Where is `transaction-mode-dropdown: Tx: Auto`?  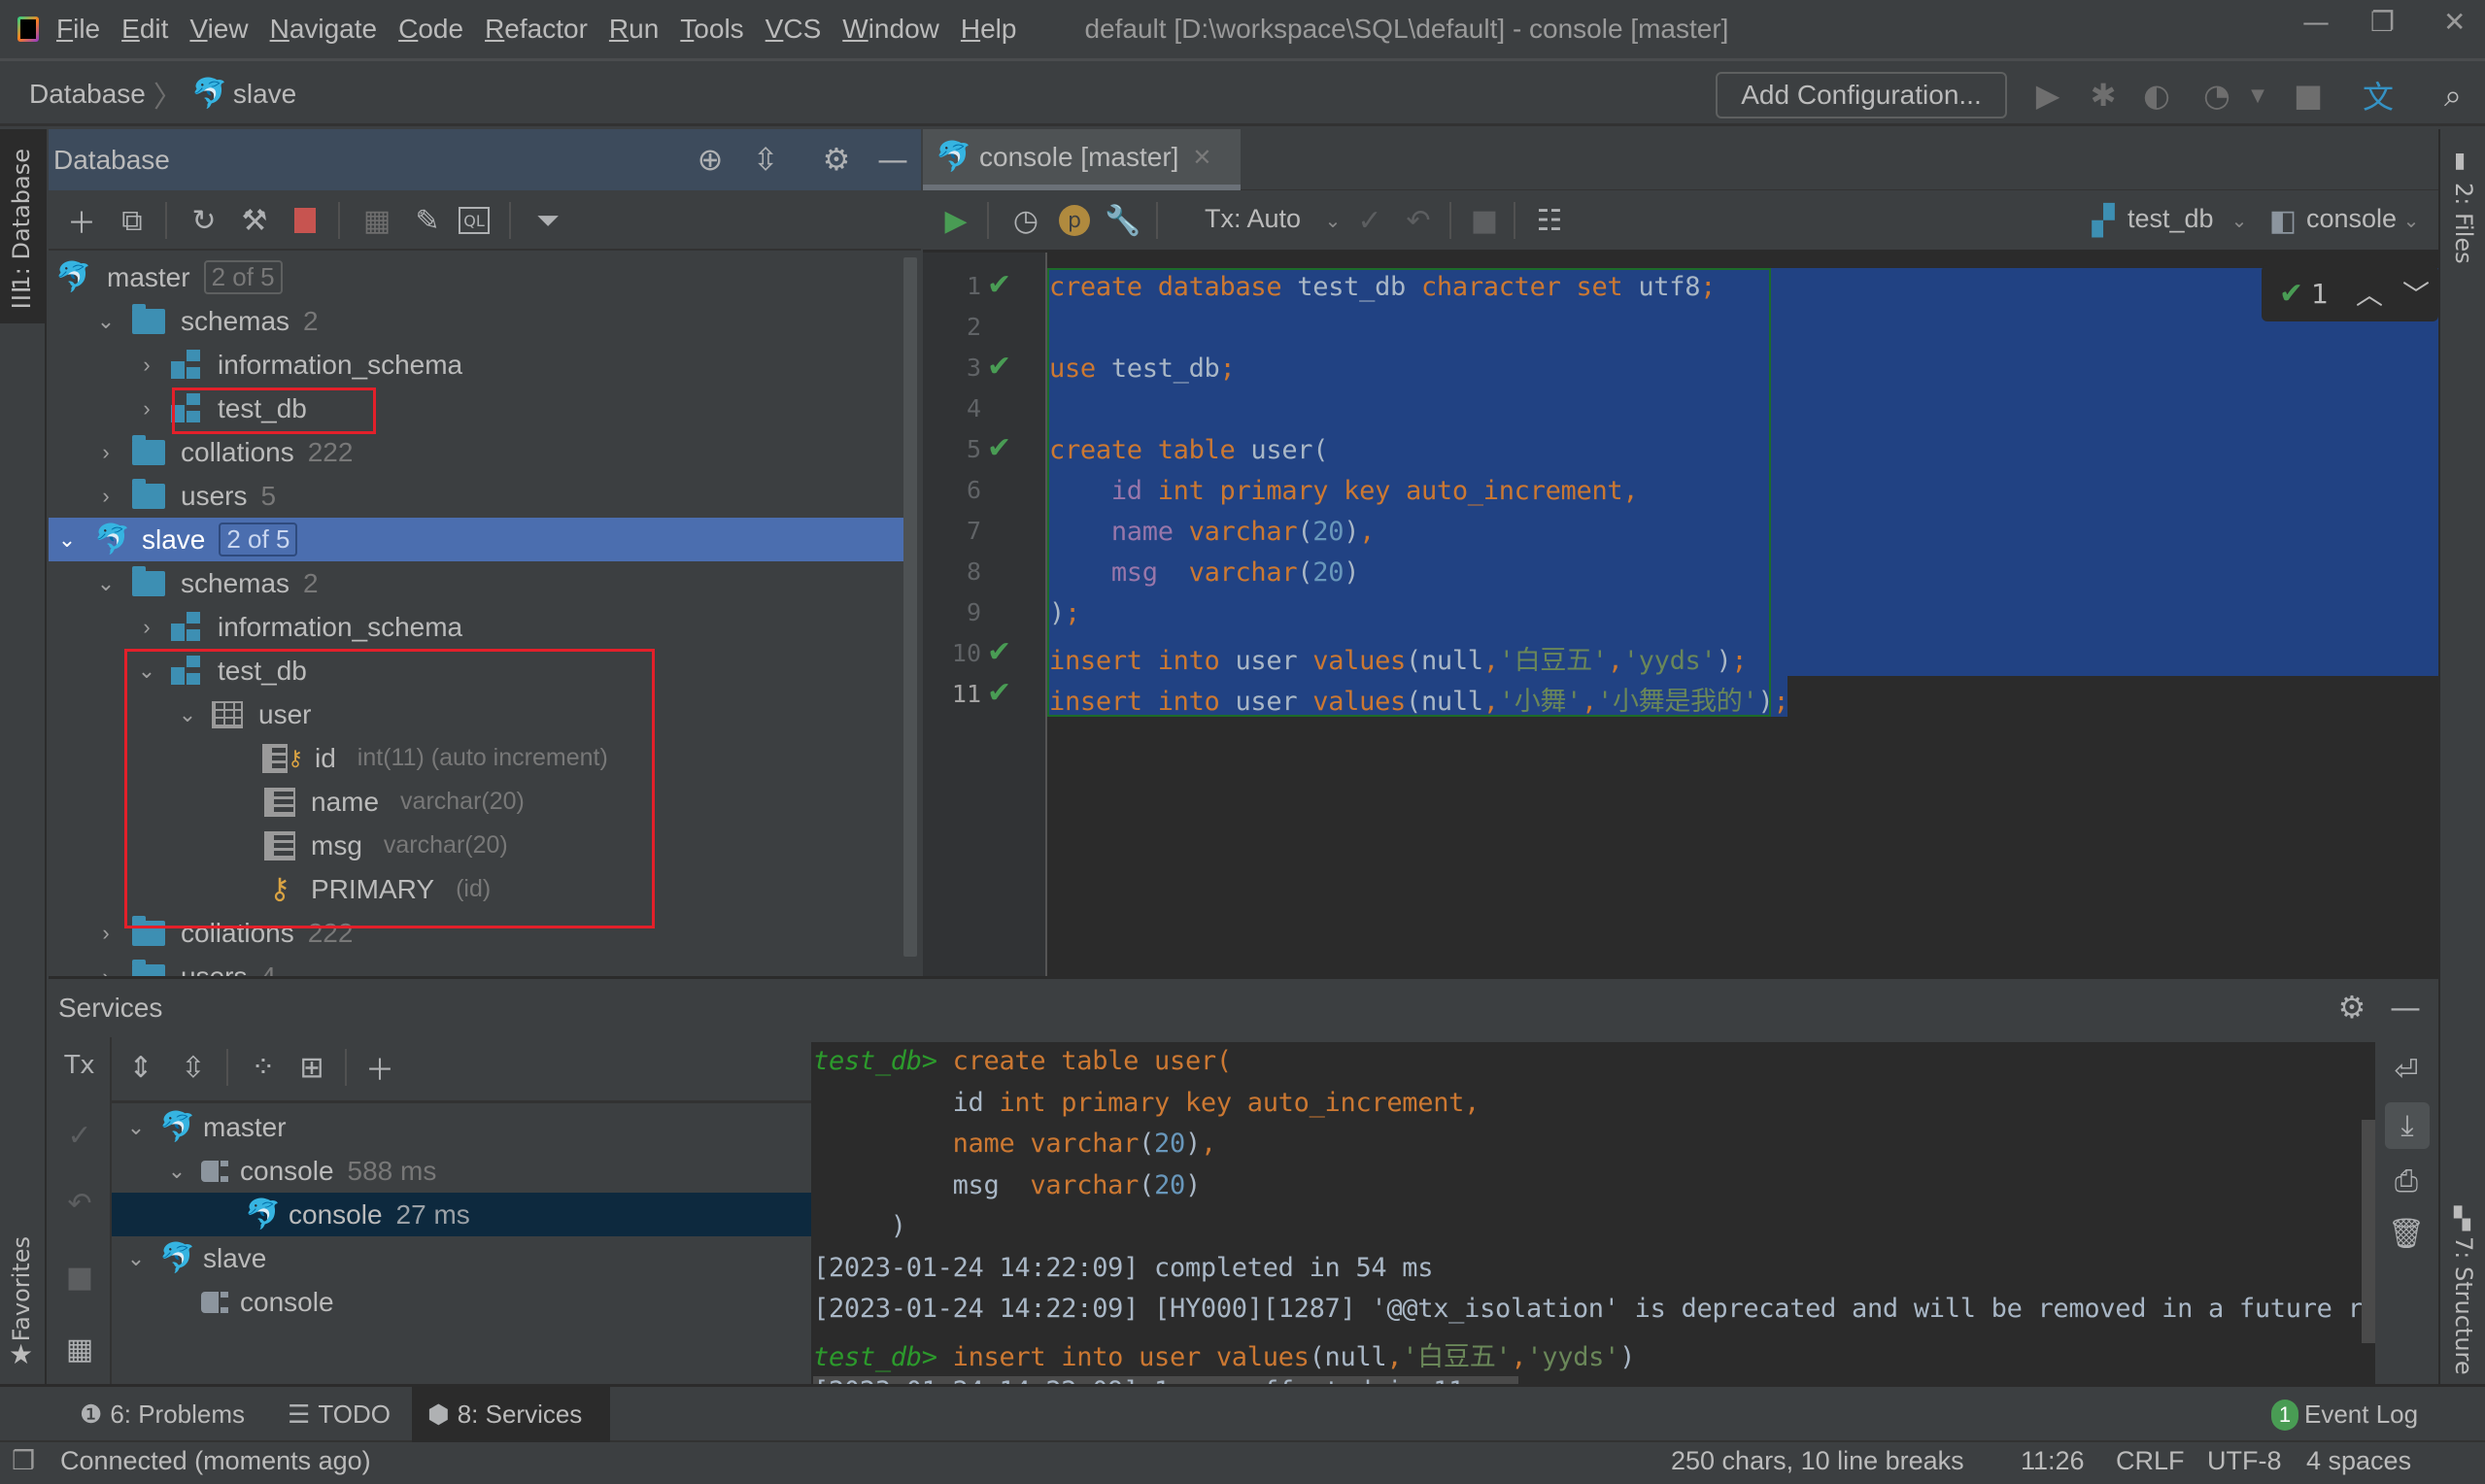 transaction-mode-dropdown: Tx: Auto is located at coordinates (1253, 219).